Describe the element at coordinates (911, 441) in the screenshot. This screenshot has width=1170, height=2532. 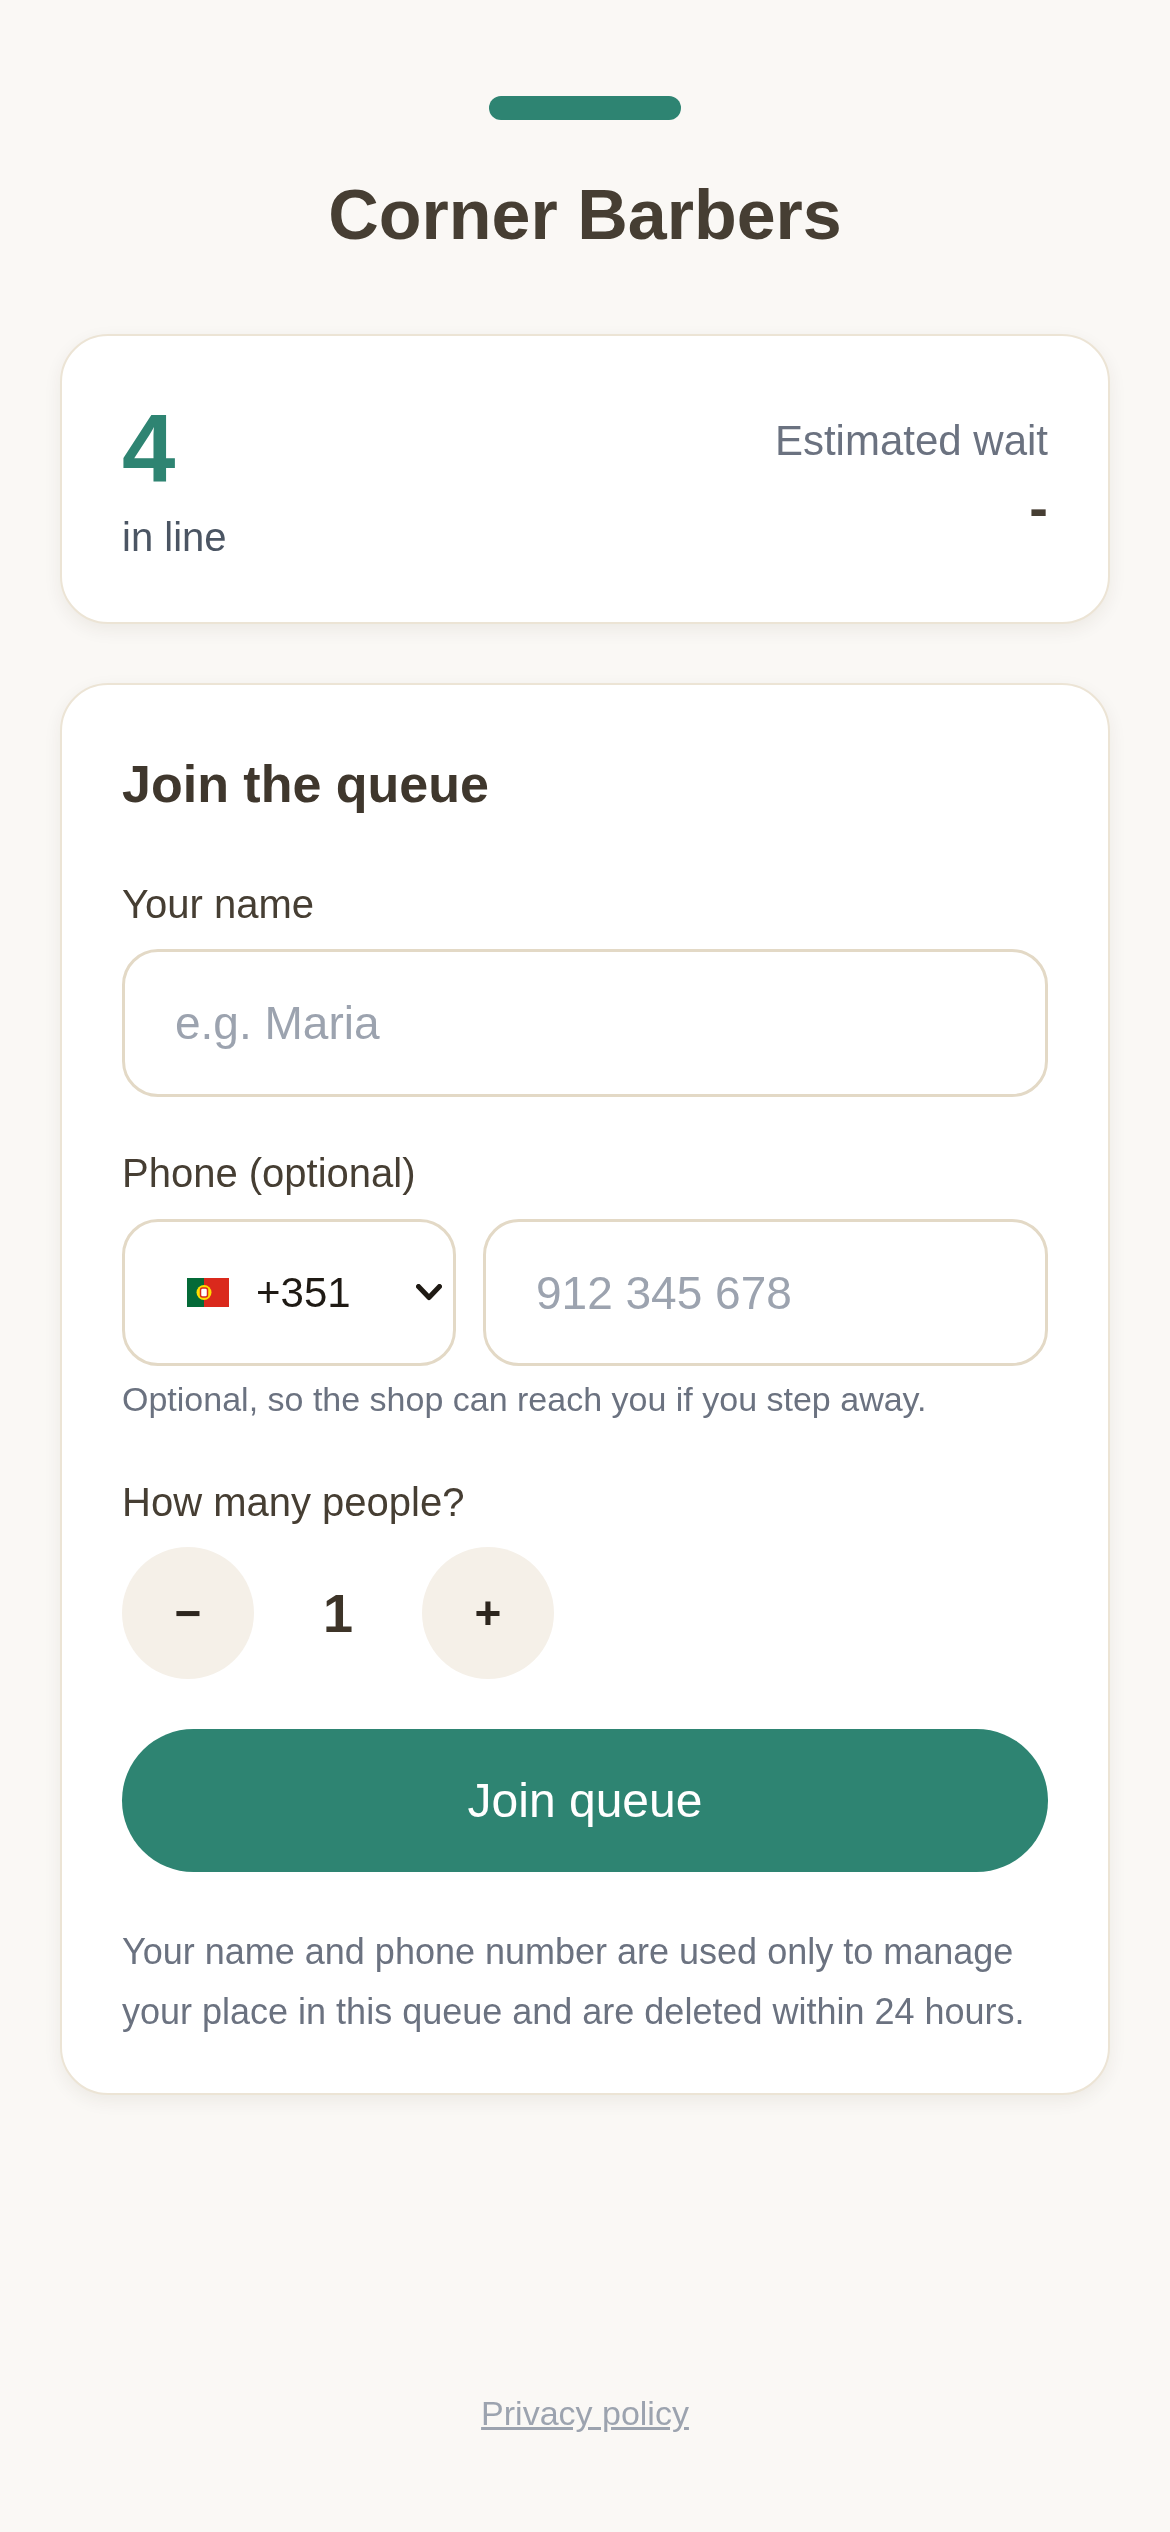
I see `estimated-wait-label: Estimated wait` at that location.